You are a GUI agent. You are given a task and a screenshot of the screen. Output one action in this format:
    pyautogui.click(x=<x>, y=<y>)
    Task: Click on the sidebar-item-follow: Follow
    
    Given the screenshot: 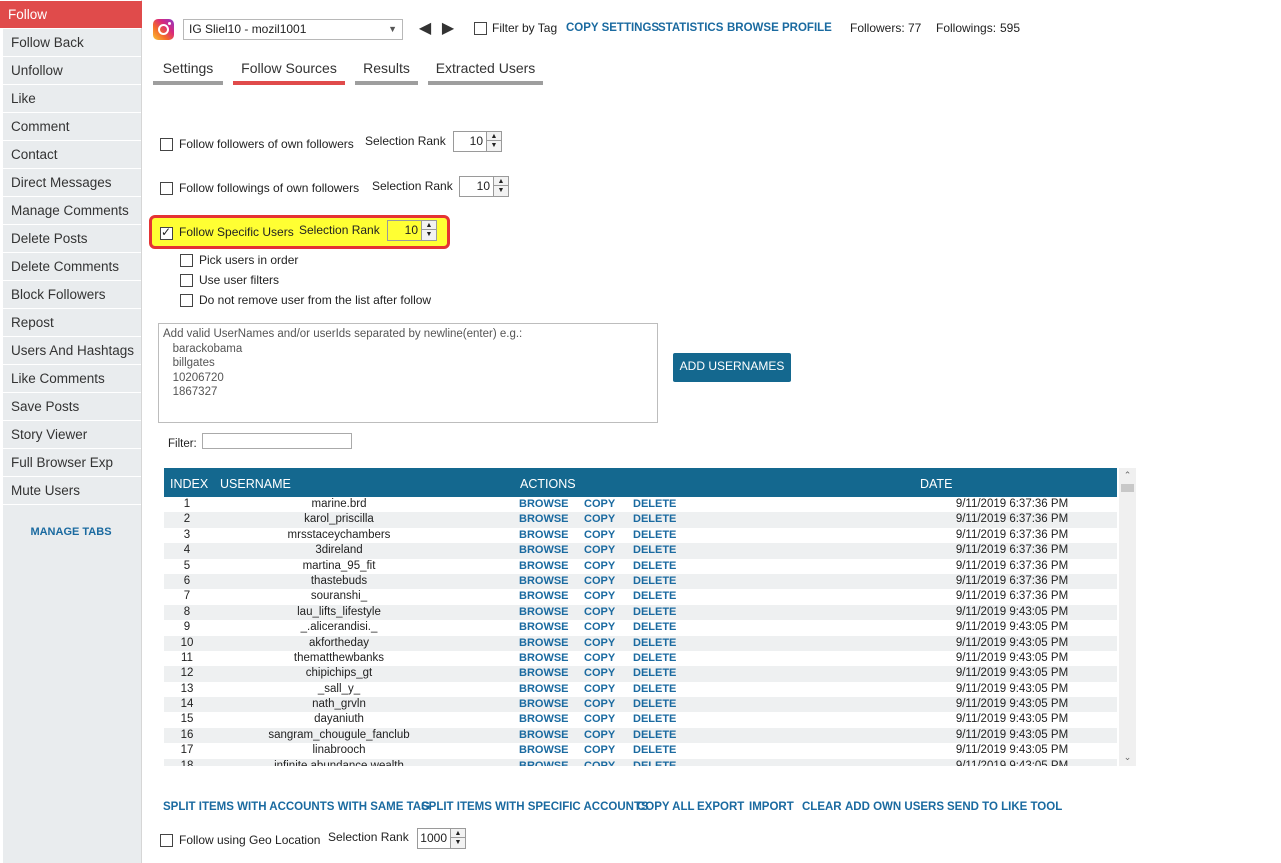 What is the action you would take?
    pyautogui.click(x=71, y=14)
    